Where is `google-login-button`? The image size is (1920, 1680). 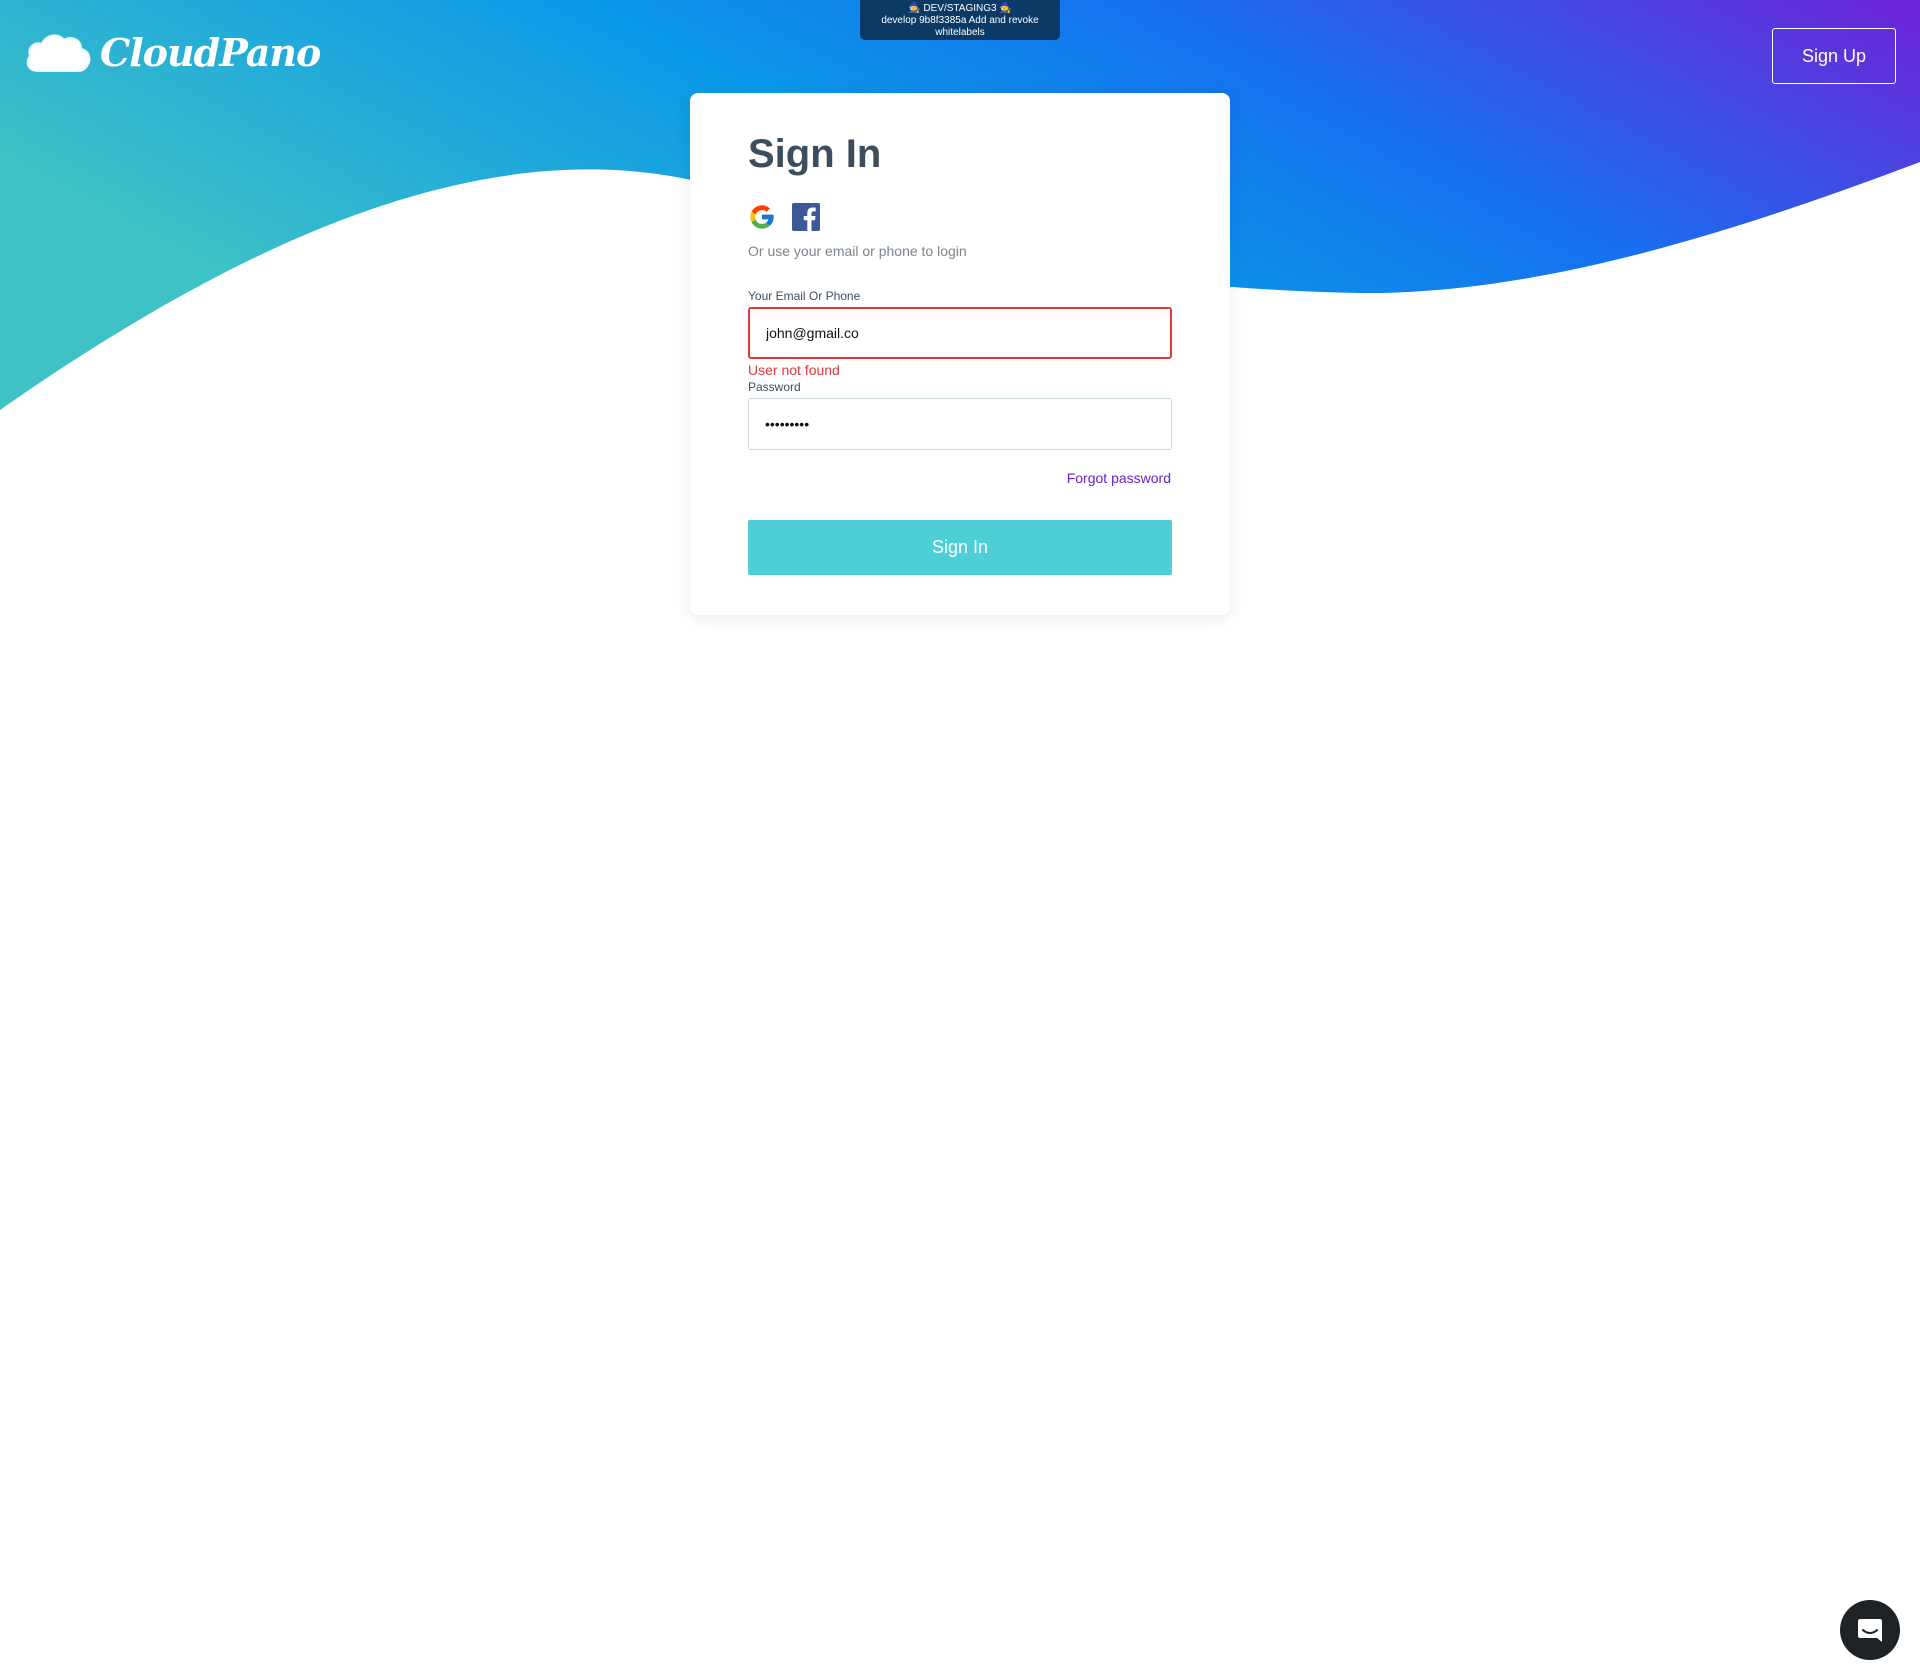 google-login-button is located at coordinates (762, 217).